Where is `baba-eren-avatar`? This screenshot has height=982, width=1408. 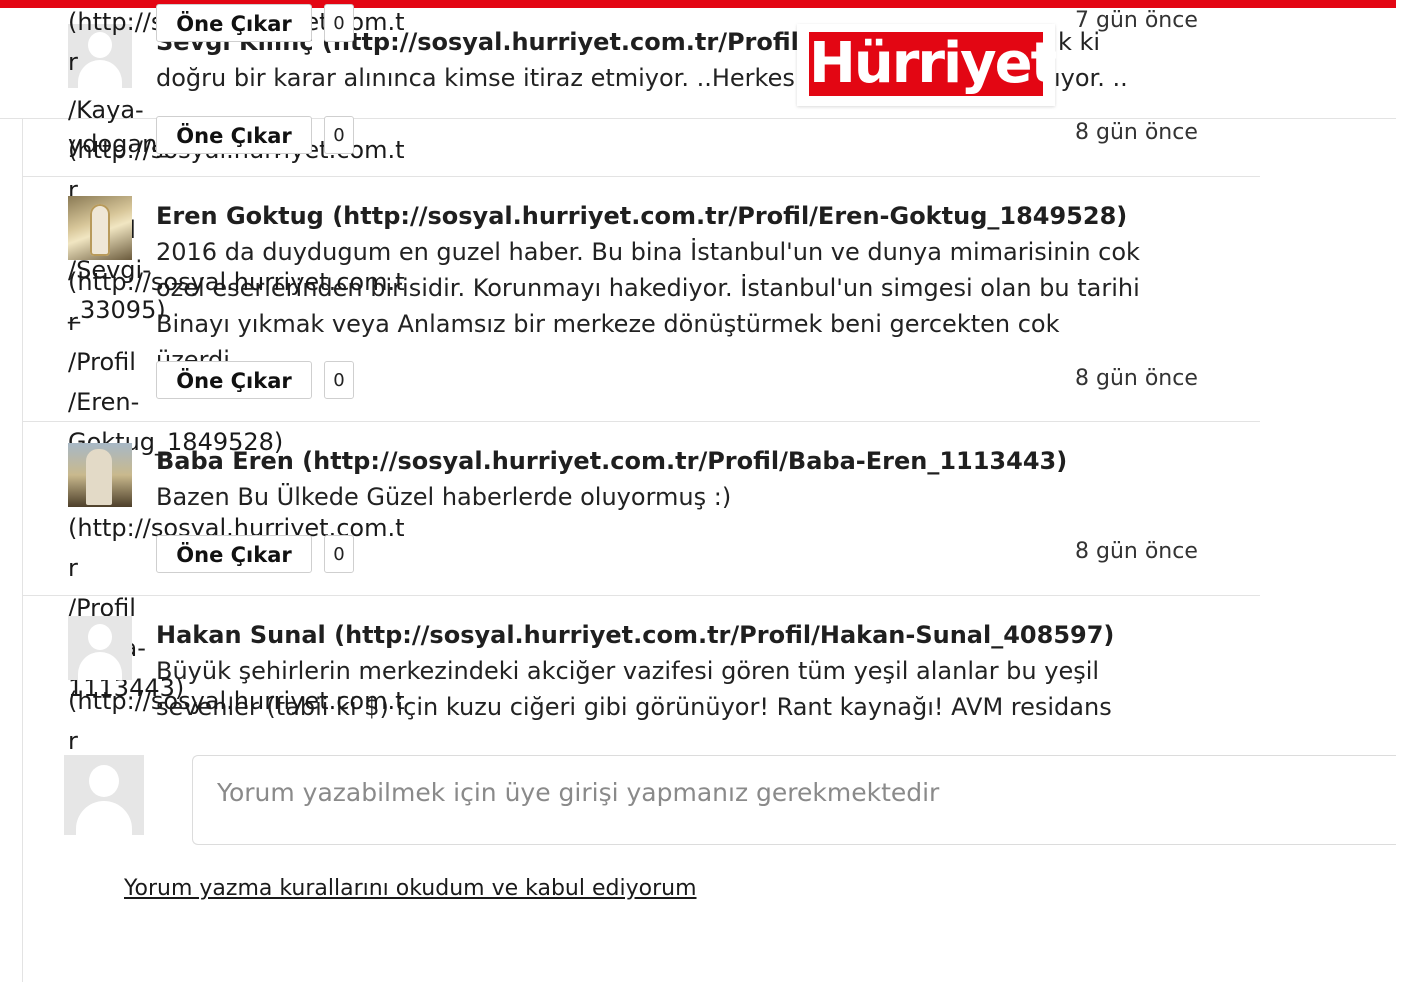
baba-eren-avatar is located at coordinates (100, 475).